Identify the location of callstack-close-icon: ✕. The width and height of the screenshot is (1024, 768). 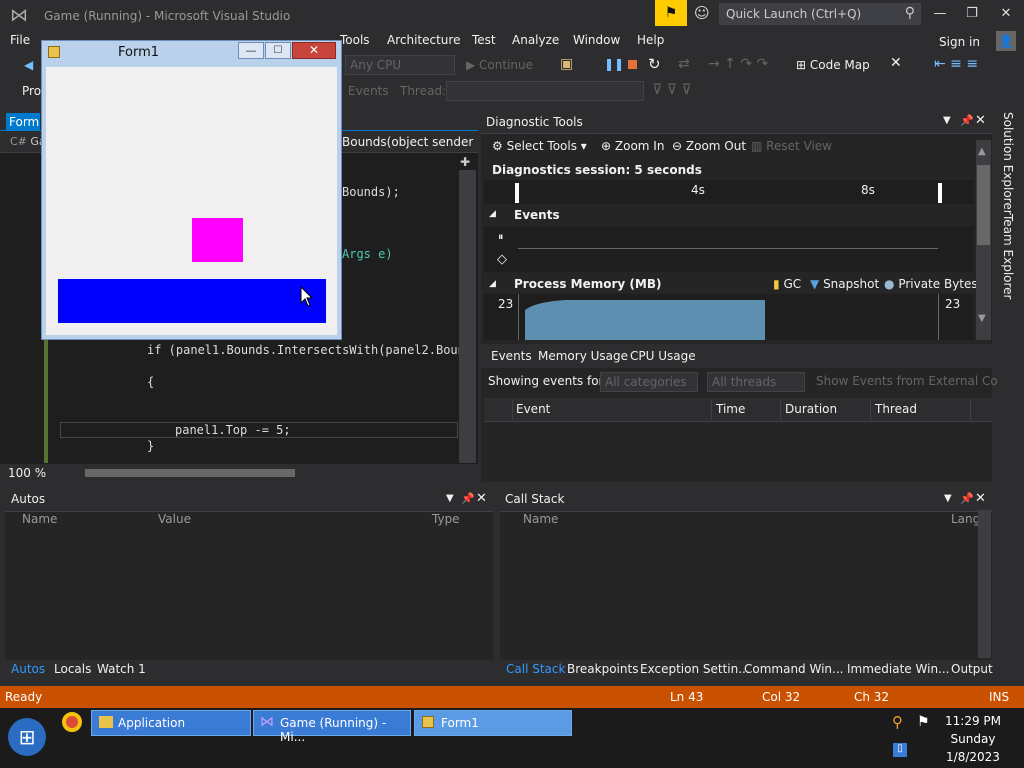
(980, 498).